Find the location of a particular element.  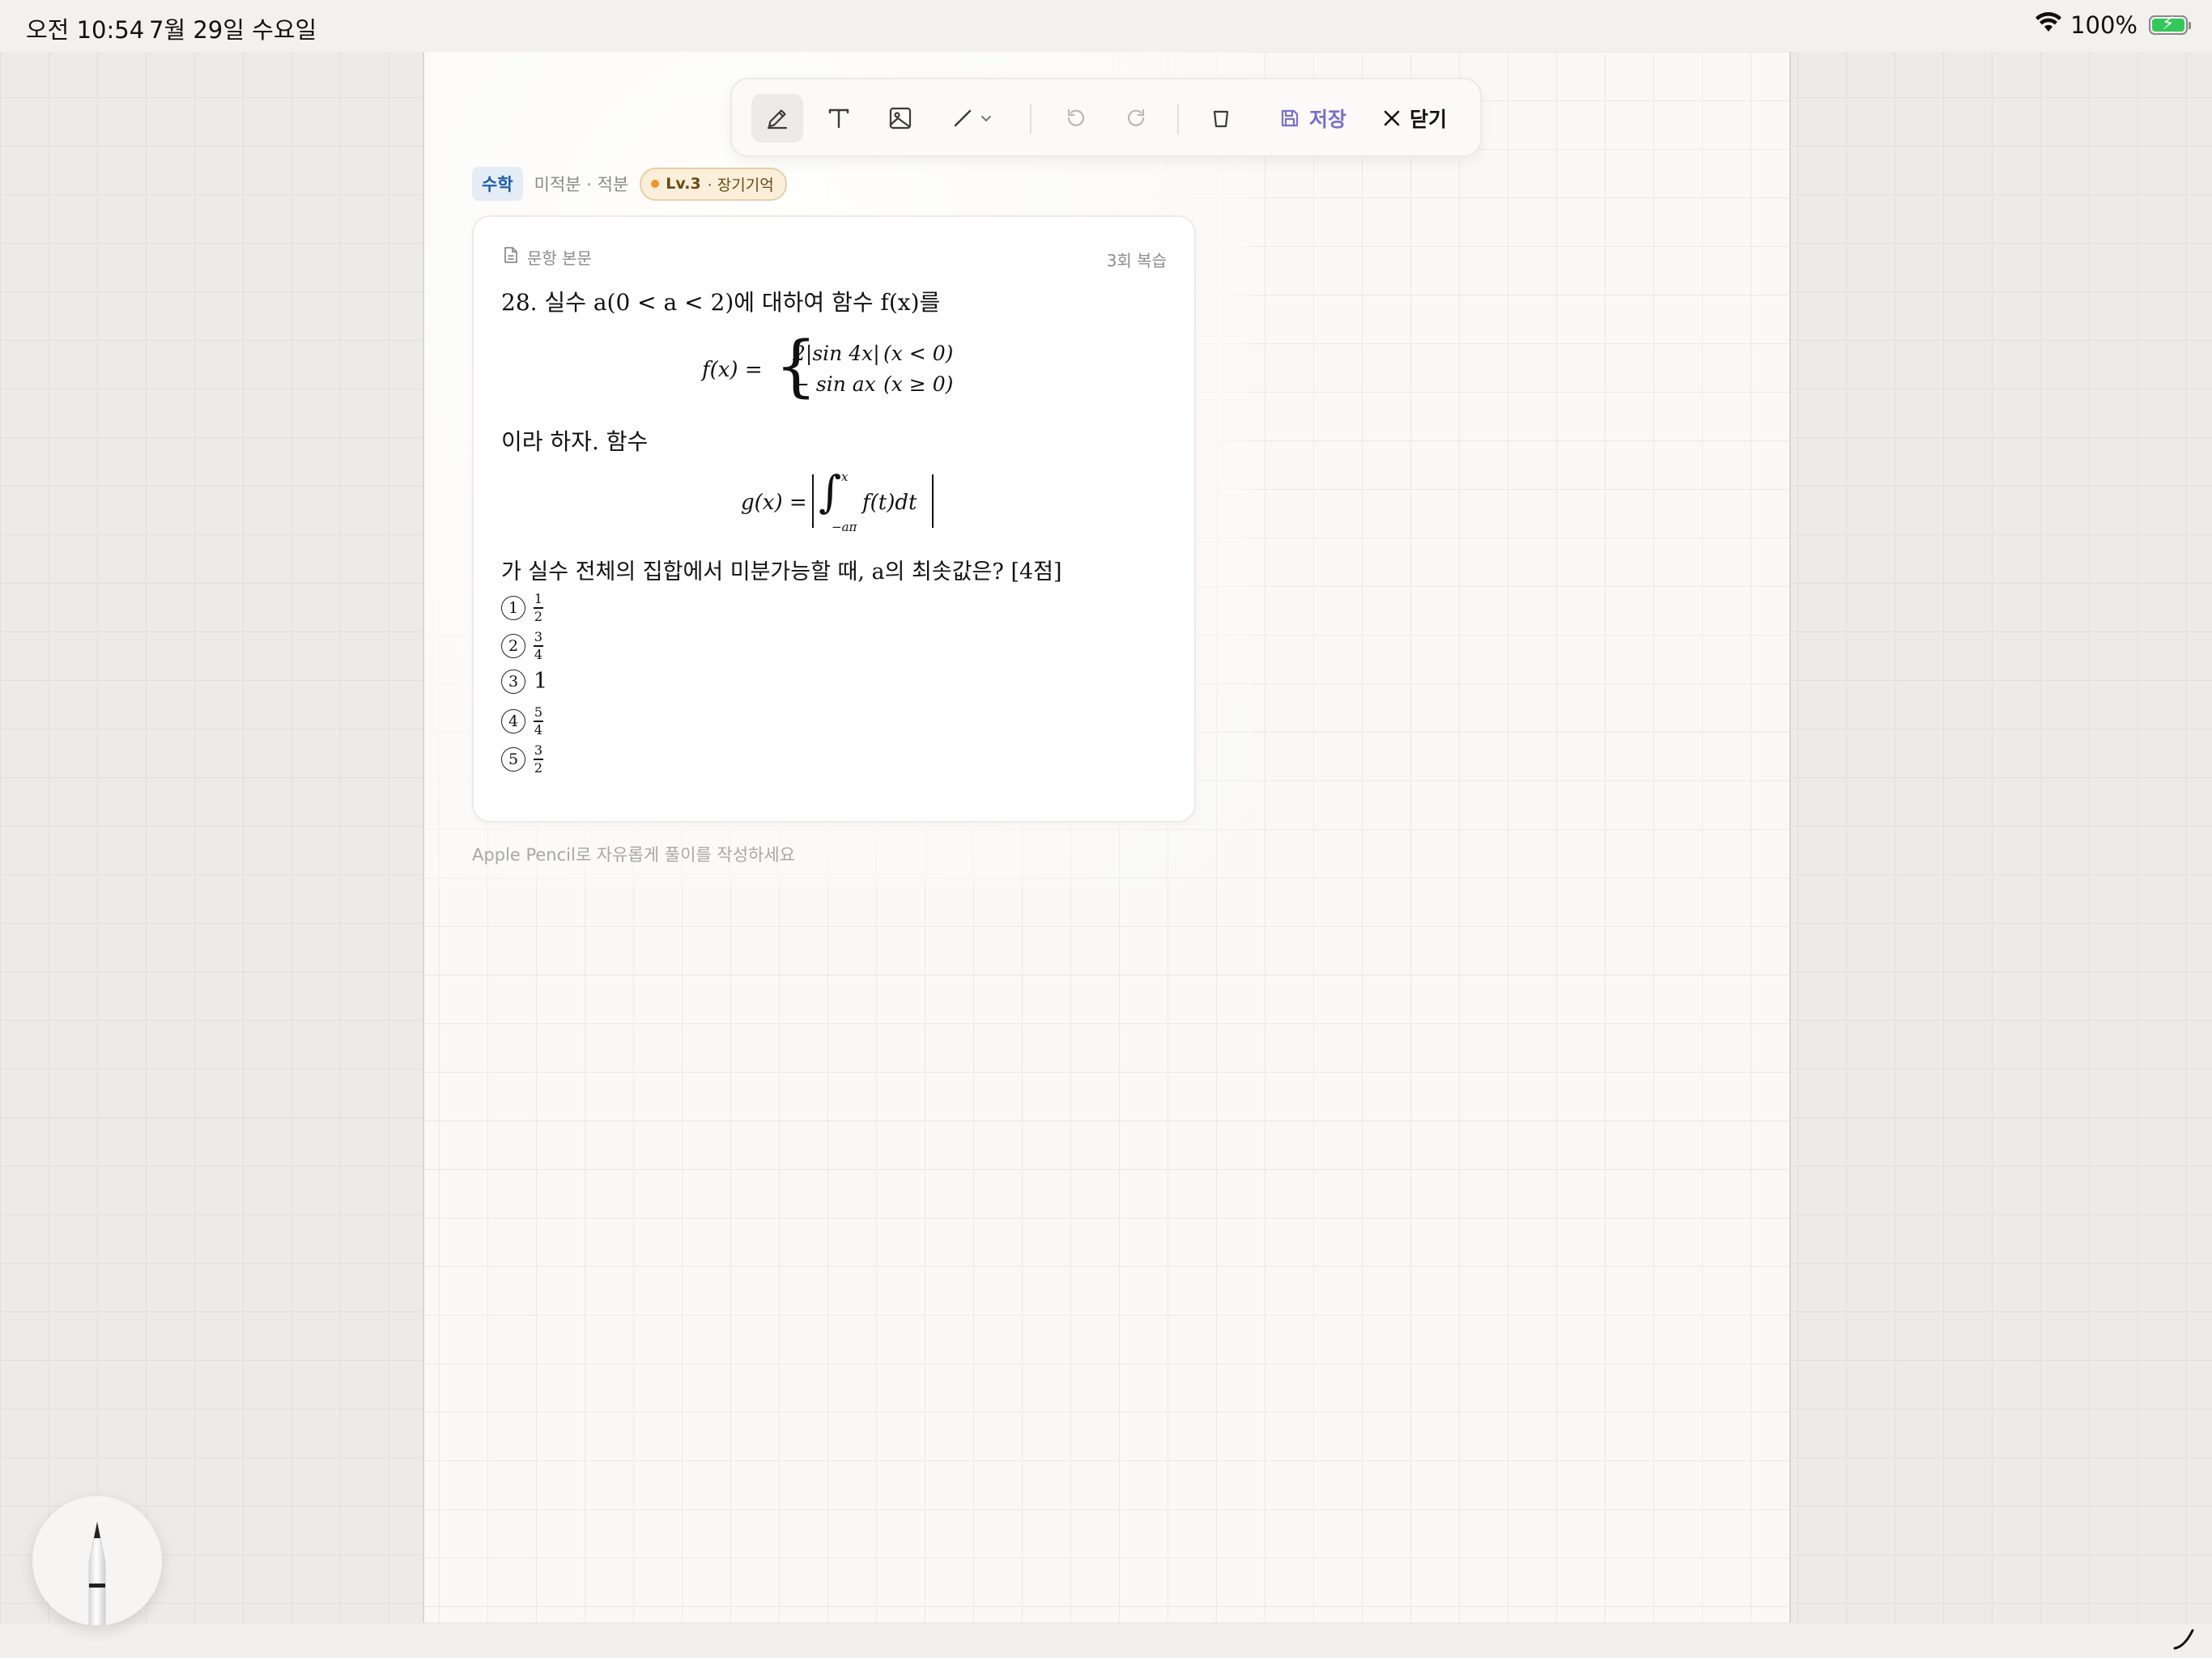

gx-lhs: g(x) = is located at coordinates (774, 503).